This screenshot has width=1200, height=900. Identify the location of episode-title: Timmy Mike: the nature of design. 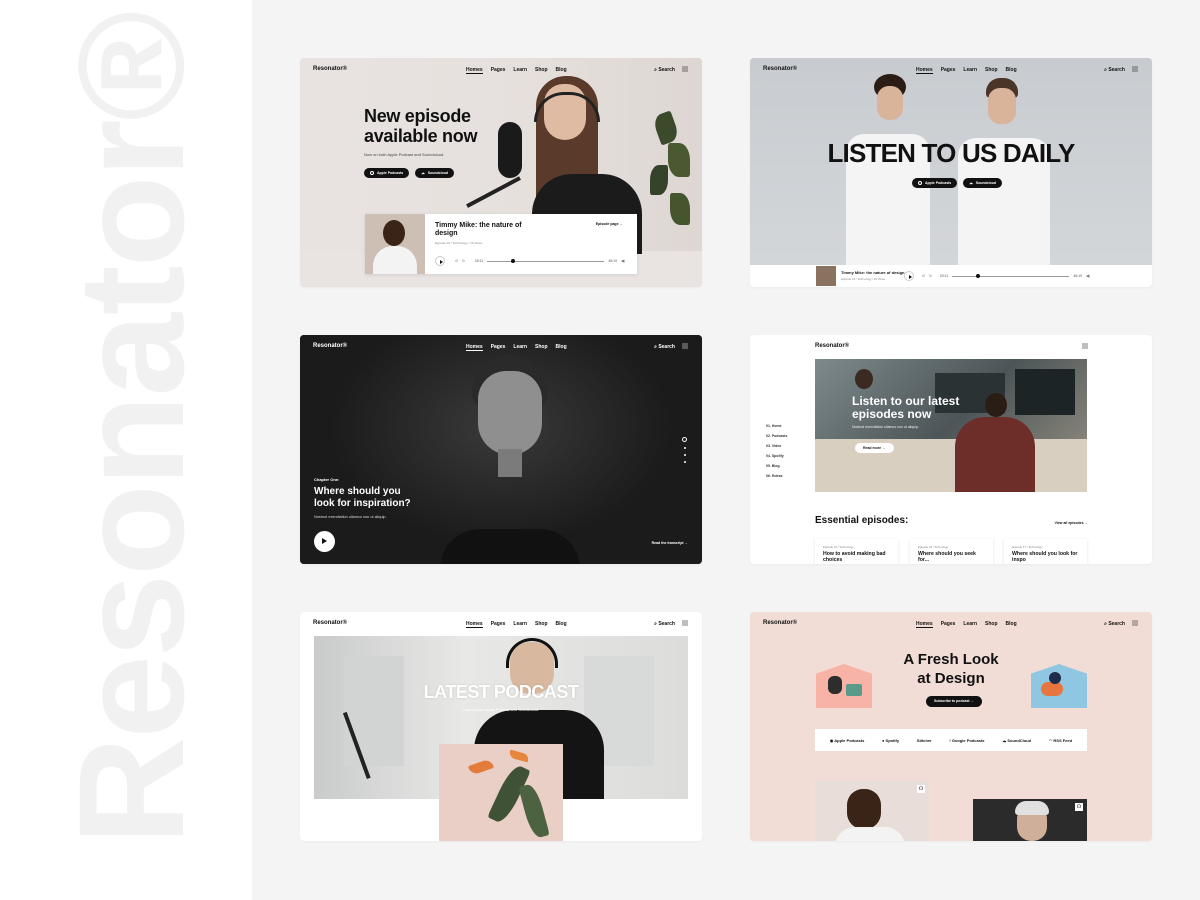
(482, 230).